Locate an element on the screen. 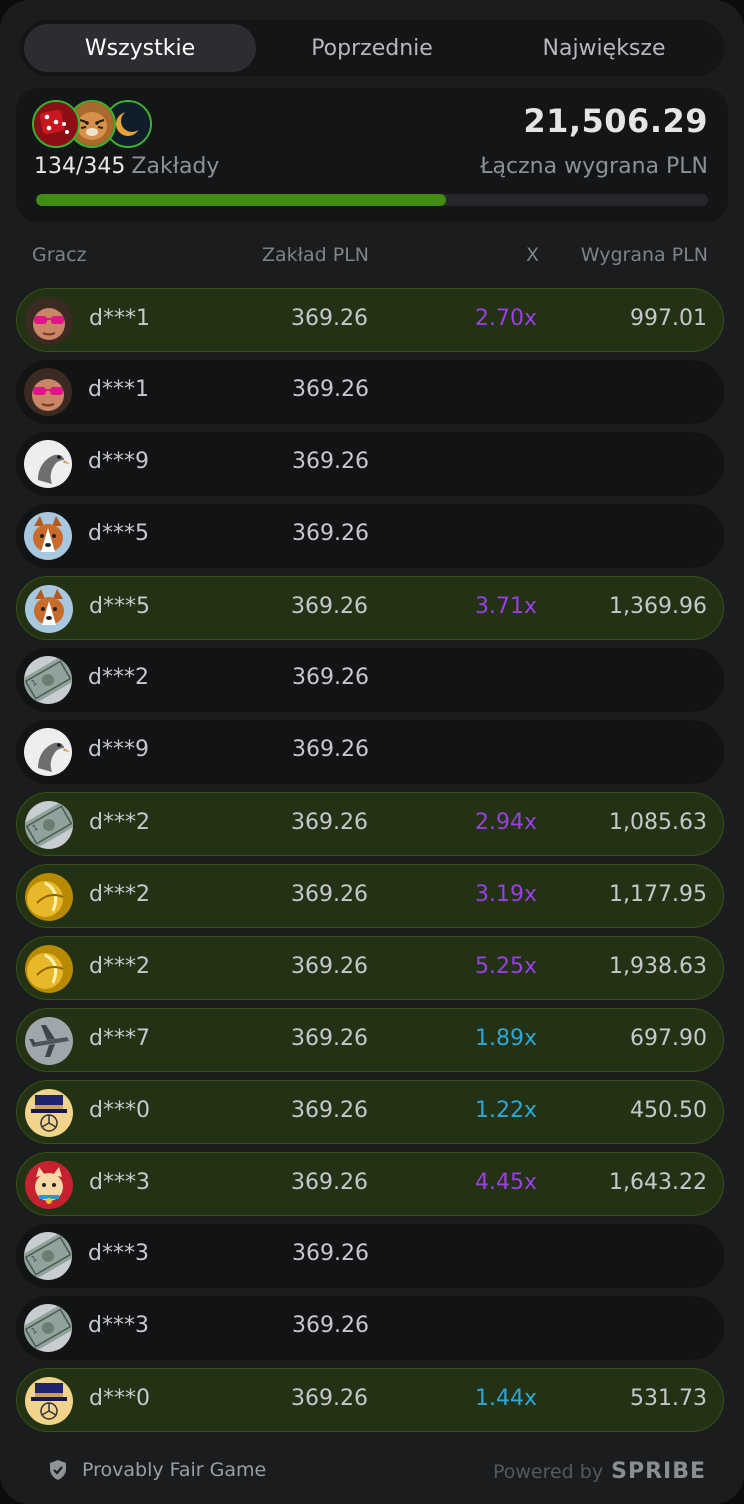  bet-row: d***2 369.26 3.19x 1,177.95 is located at coordinates (370, 896).